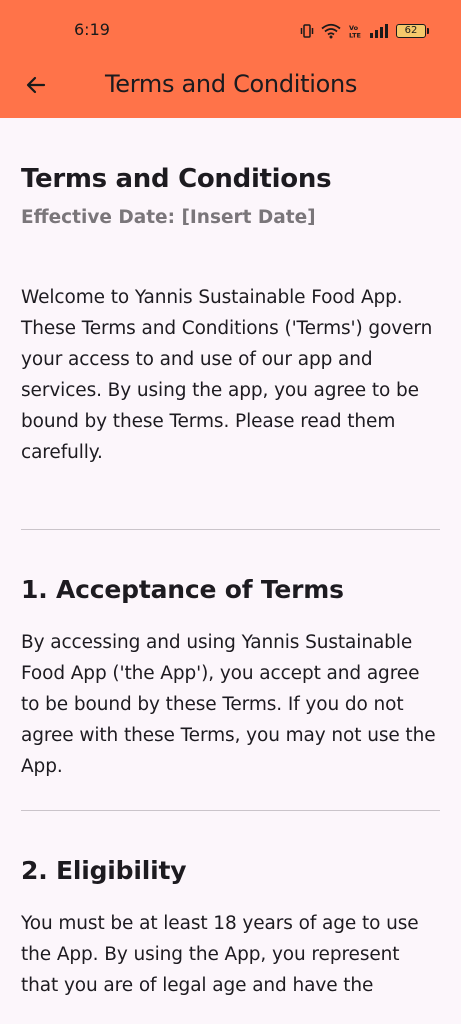 This screenshot has height=1024, width=461. Describe the element at coordinates (307, 31) in the screenshot. I see `vibrate-icon` at that location.